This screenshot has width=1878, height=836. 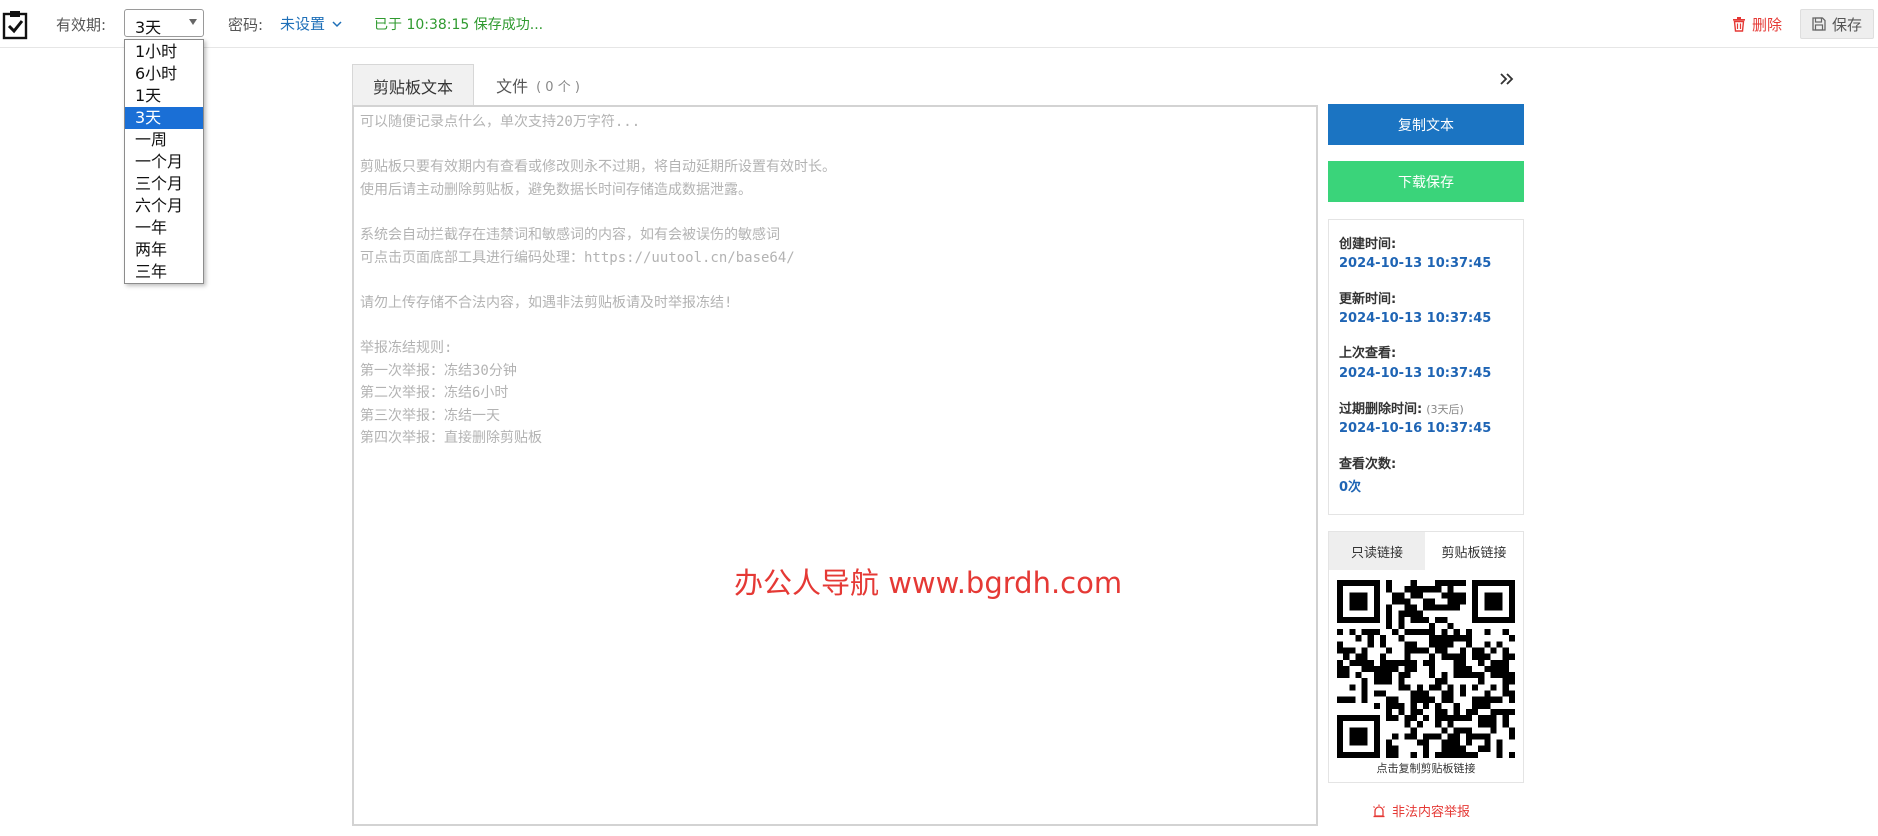 What do you see at coordinates (15, 25) in the screenshot?
I see `clipboard-check-icon` at bounding box center [15, 25].